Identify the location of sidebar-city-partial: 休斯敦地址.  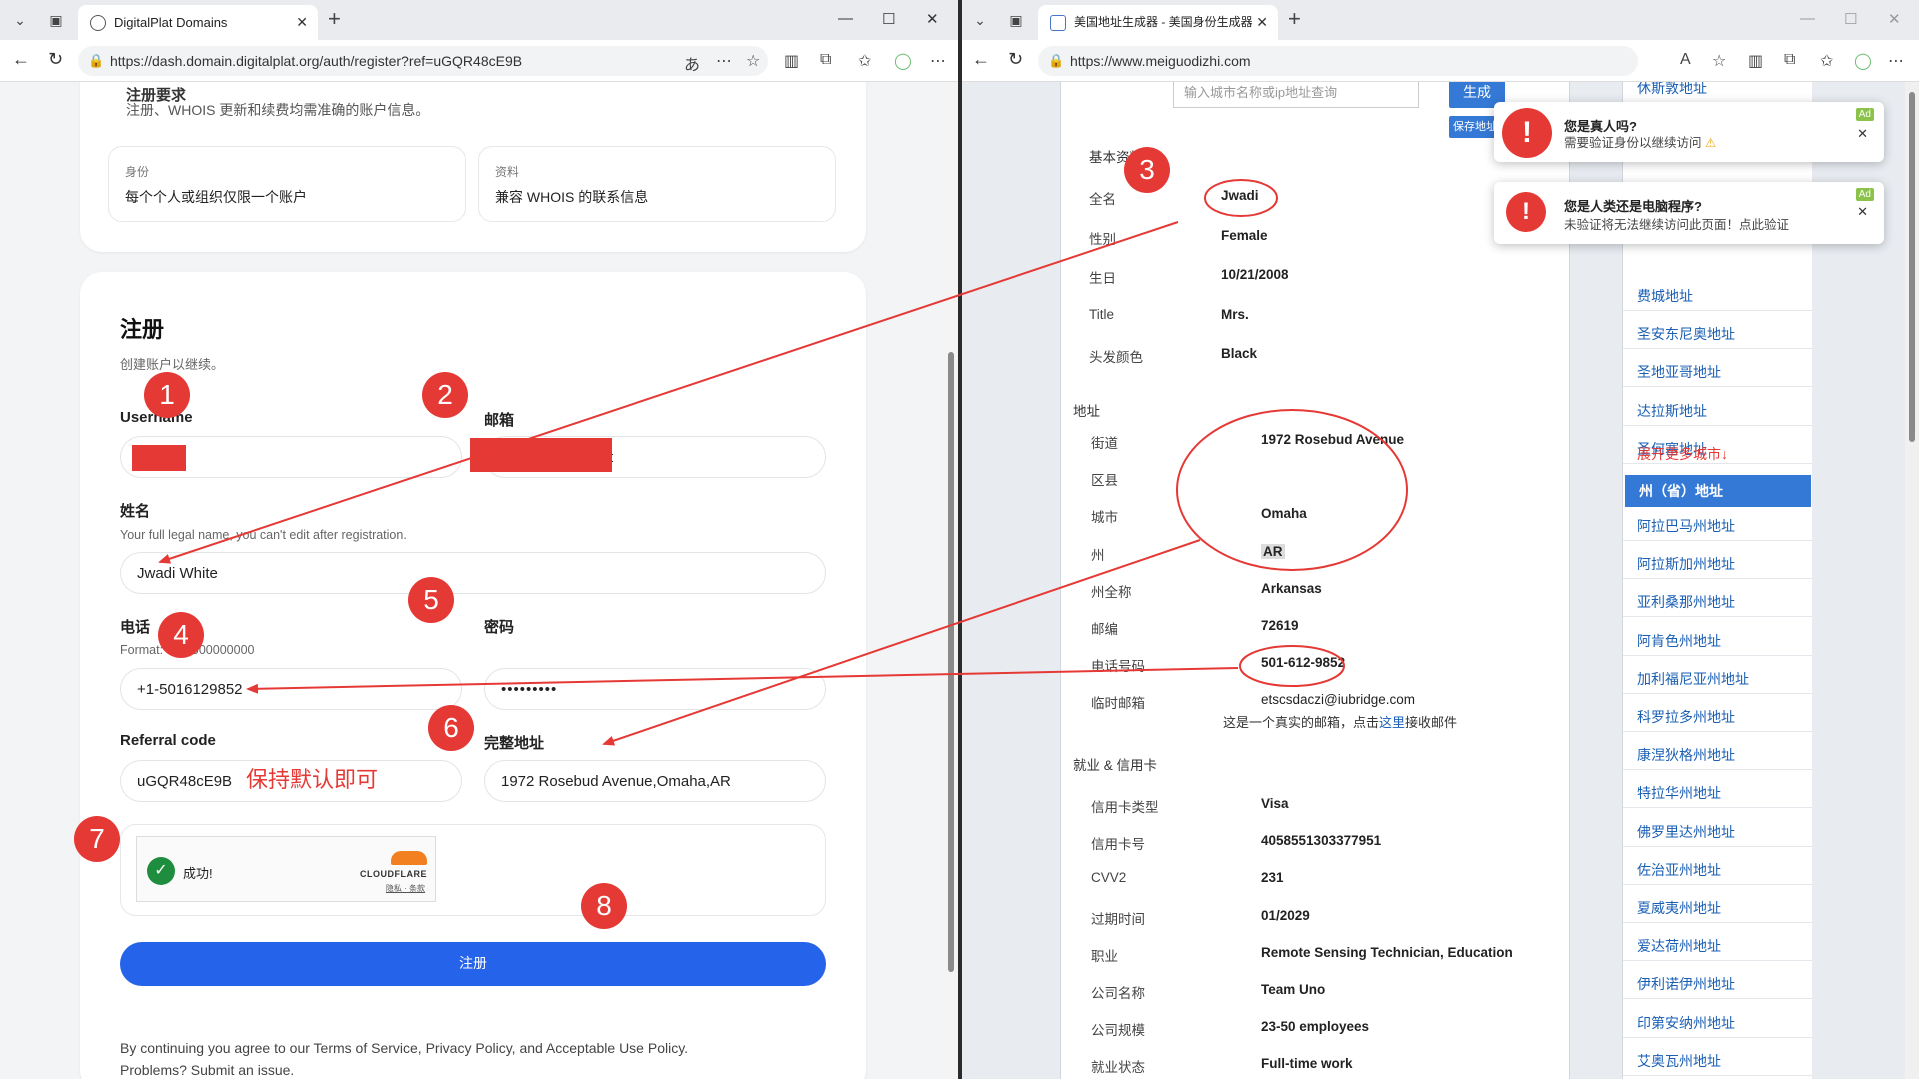
(1672, 90).